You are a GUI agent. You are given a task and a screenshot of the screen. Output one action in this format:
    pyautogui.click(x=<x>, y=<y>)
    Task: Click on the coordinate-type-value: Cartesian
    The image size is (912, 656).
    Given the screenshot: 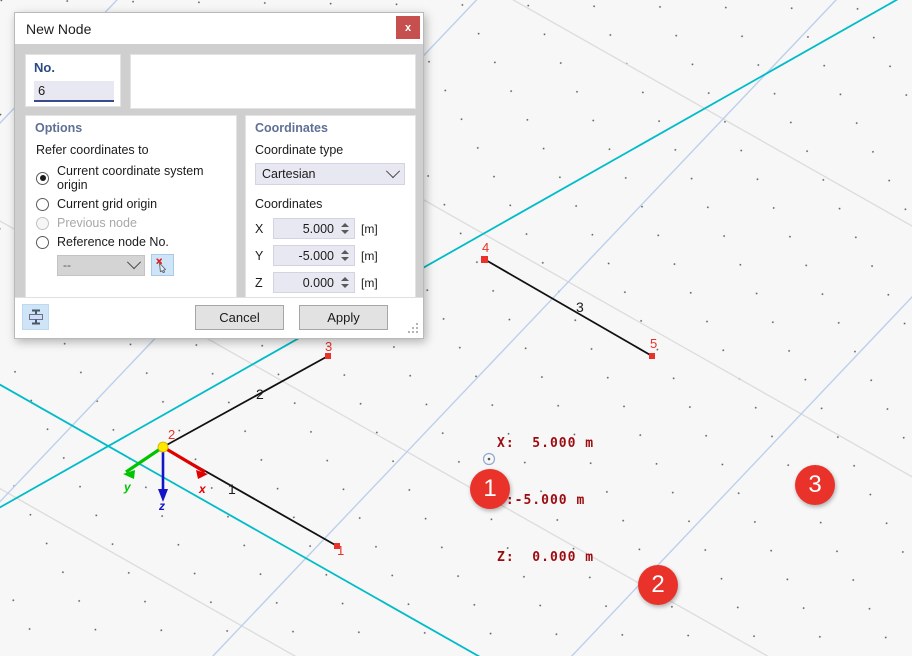 What is the action you would take?
    pyautogui.click(x=289, y=174)
    